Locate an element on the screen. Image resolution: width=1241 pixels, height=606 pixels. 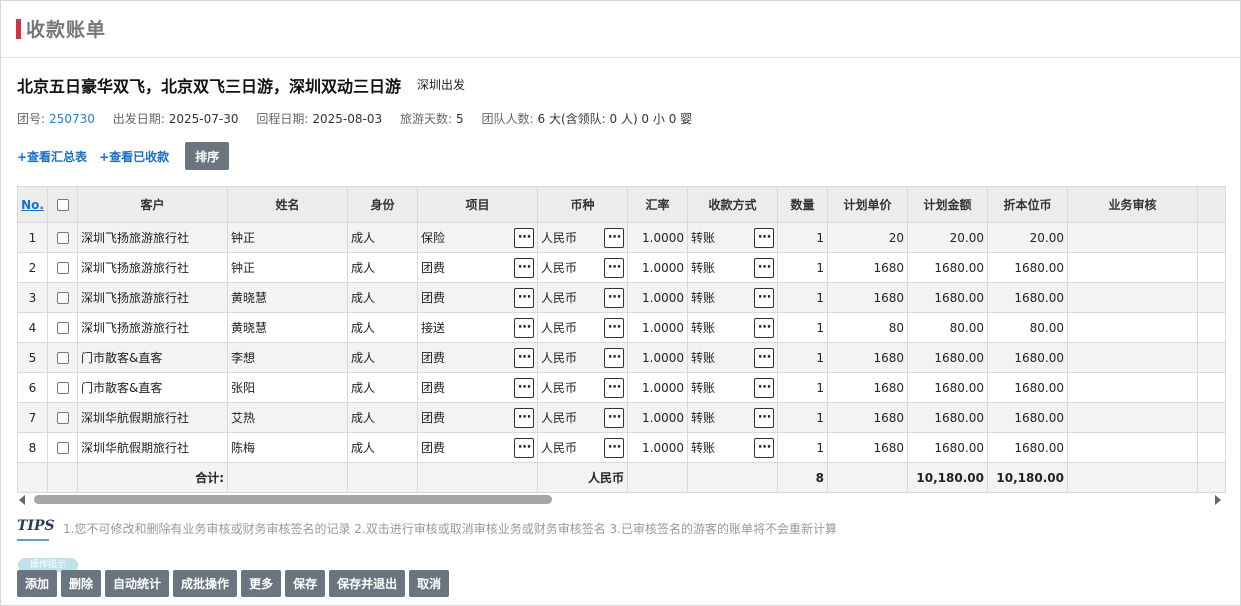
row-amount: 20.00 is located at coordinates (947, 237).